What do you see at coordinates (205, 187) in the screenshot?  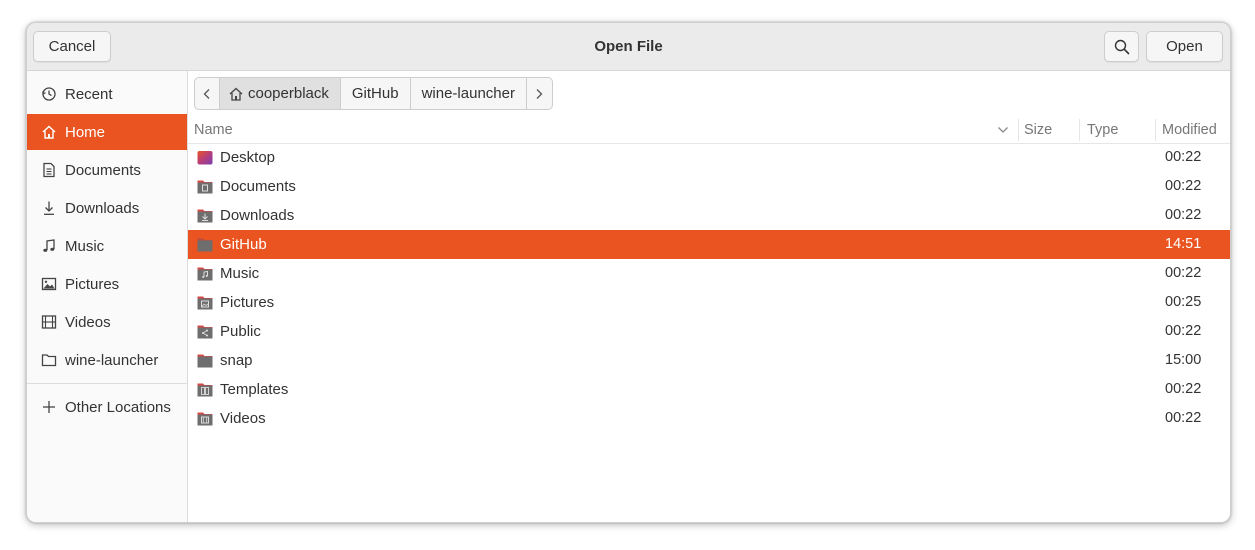 I see `documents-folder-icon` at bounding box center [205, 187].